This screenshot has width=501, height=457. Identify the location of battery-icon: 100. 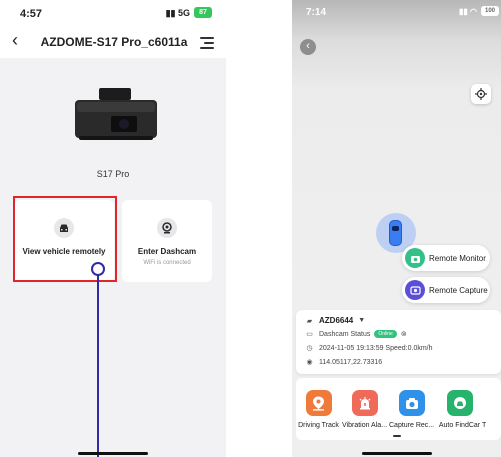
(490, 11).